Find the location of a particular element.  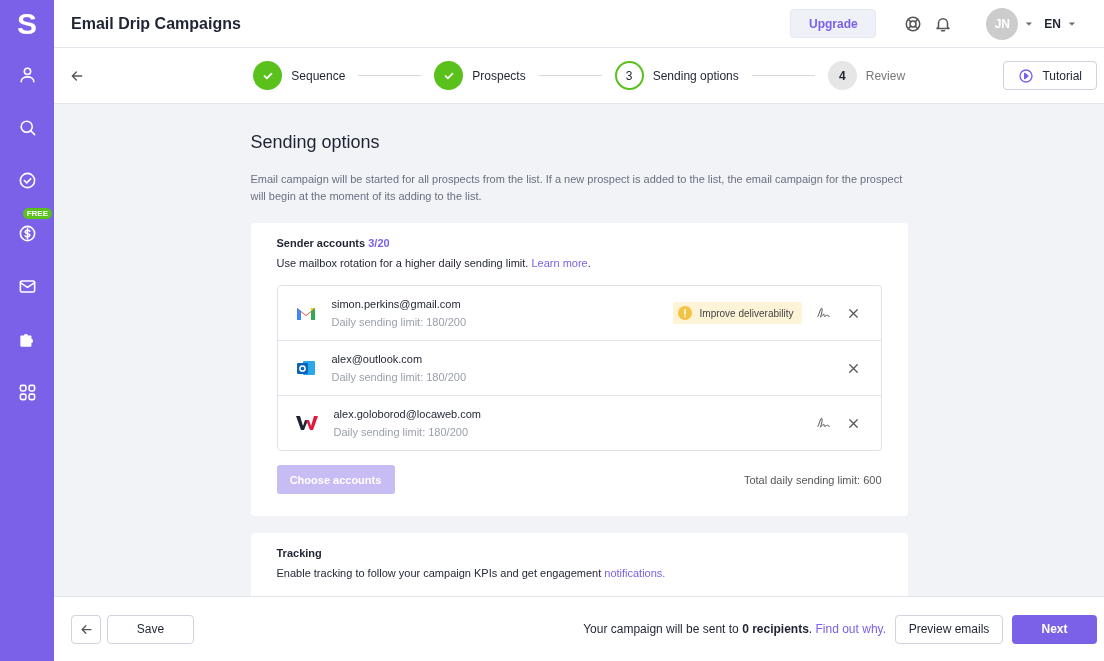

step-label: Sequence is located at coordinates (318, 75).